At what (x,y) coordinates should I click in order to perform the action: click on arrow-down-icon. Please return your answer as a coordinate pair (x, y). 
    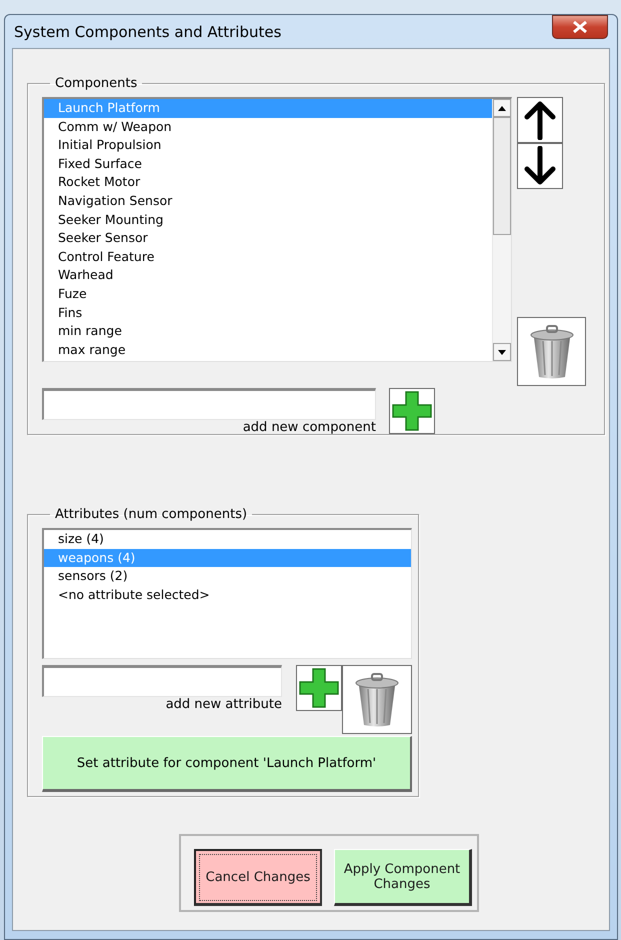
    Looking at the image, I should click on (540, 166).